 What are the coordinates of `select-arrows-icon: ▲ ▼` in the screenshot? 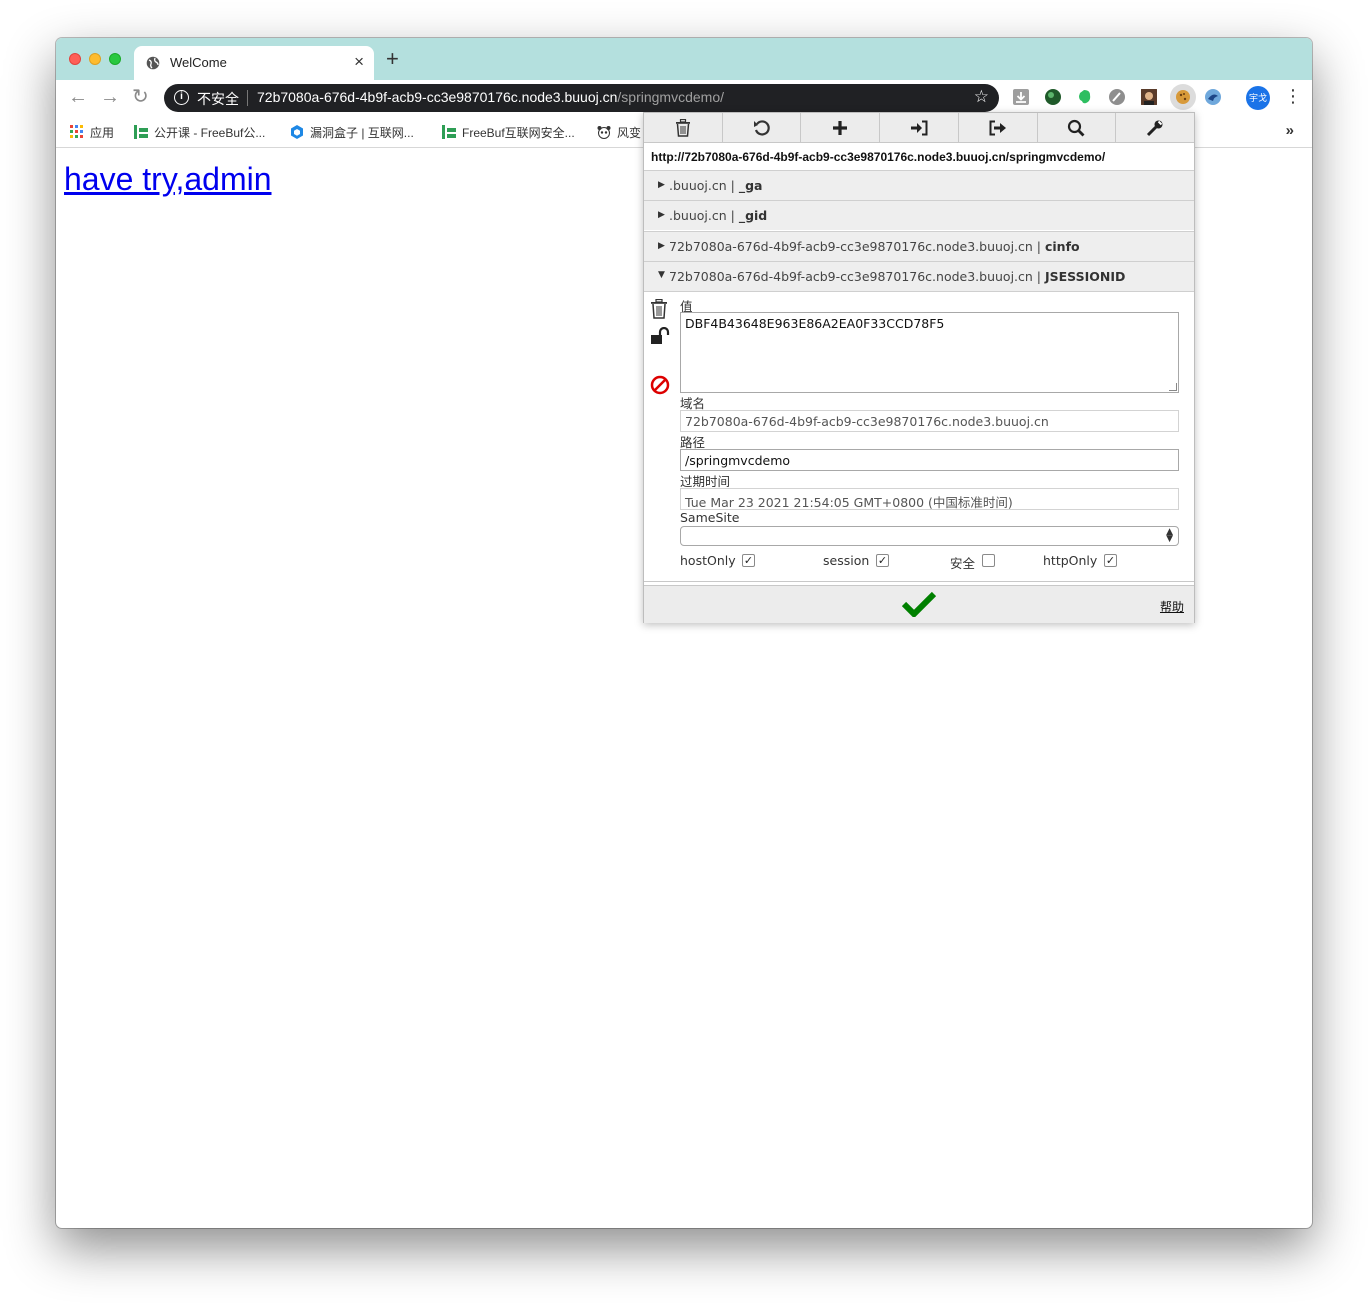 It's located at (1169, 535).